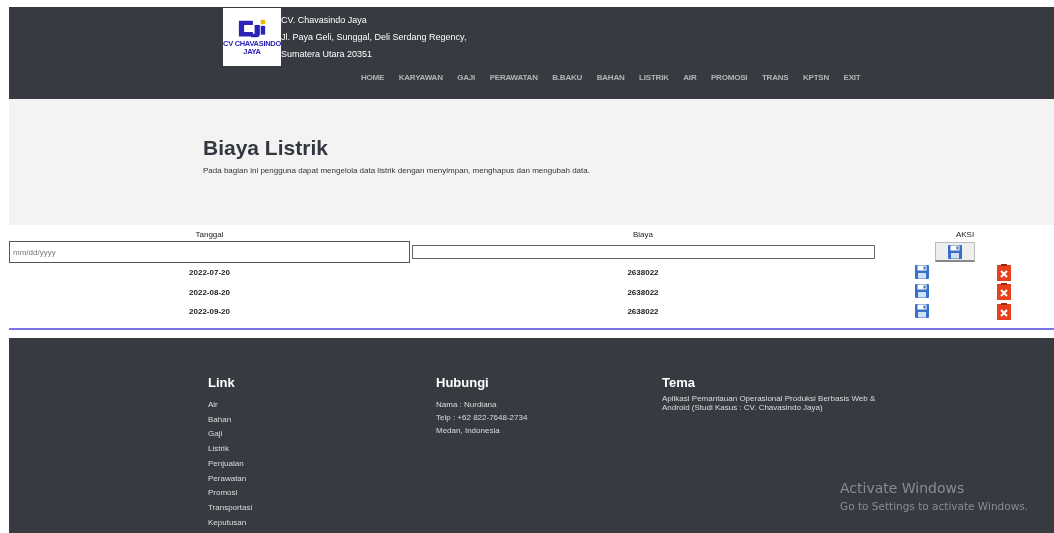 The image size is (1054, 533). What do you see at coordinates (373, 77) in the screenshot?
I see `nav-link: HOME` at bounding box center [373, 77].